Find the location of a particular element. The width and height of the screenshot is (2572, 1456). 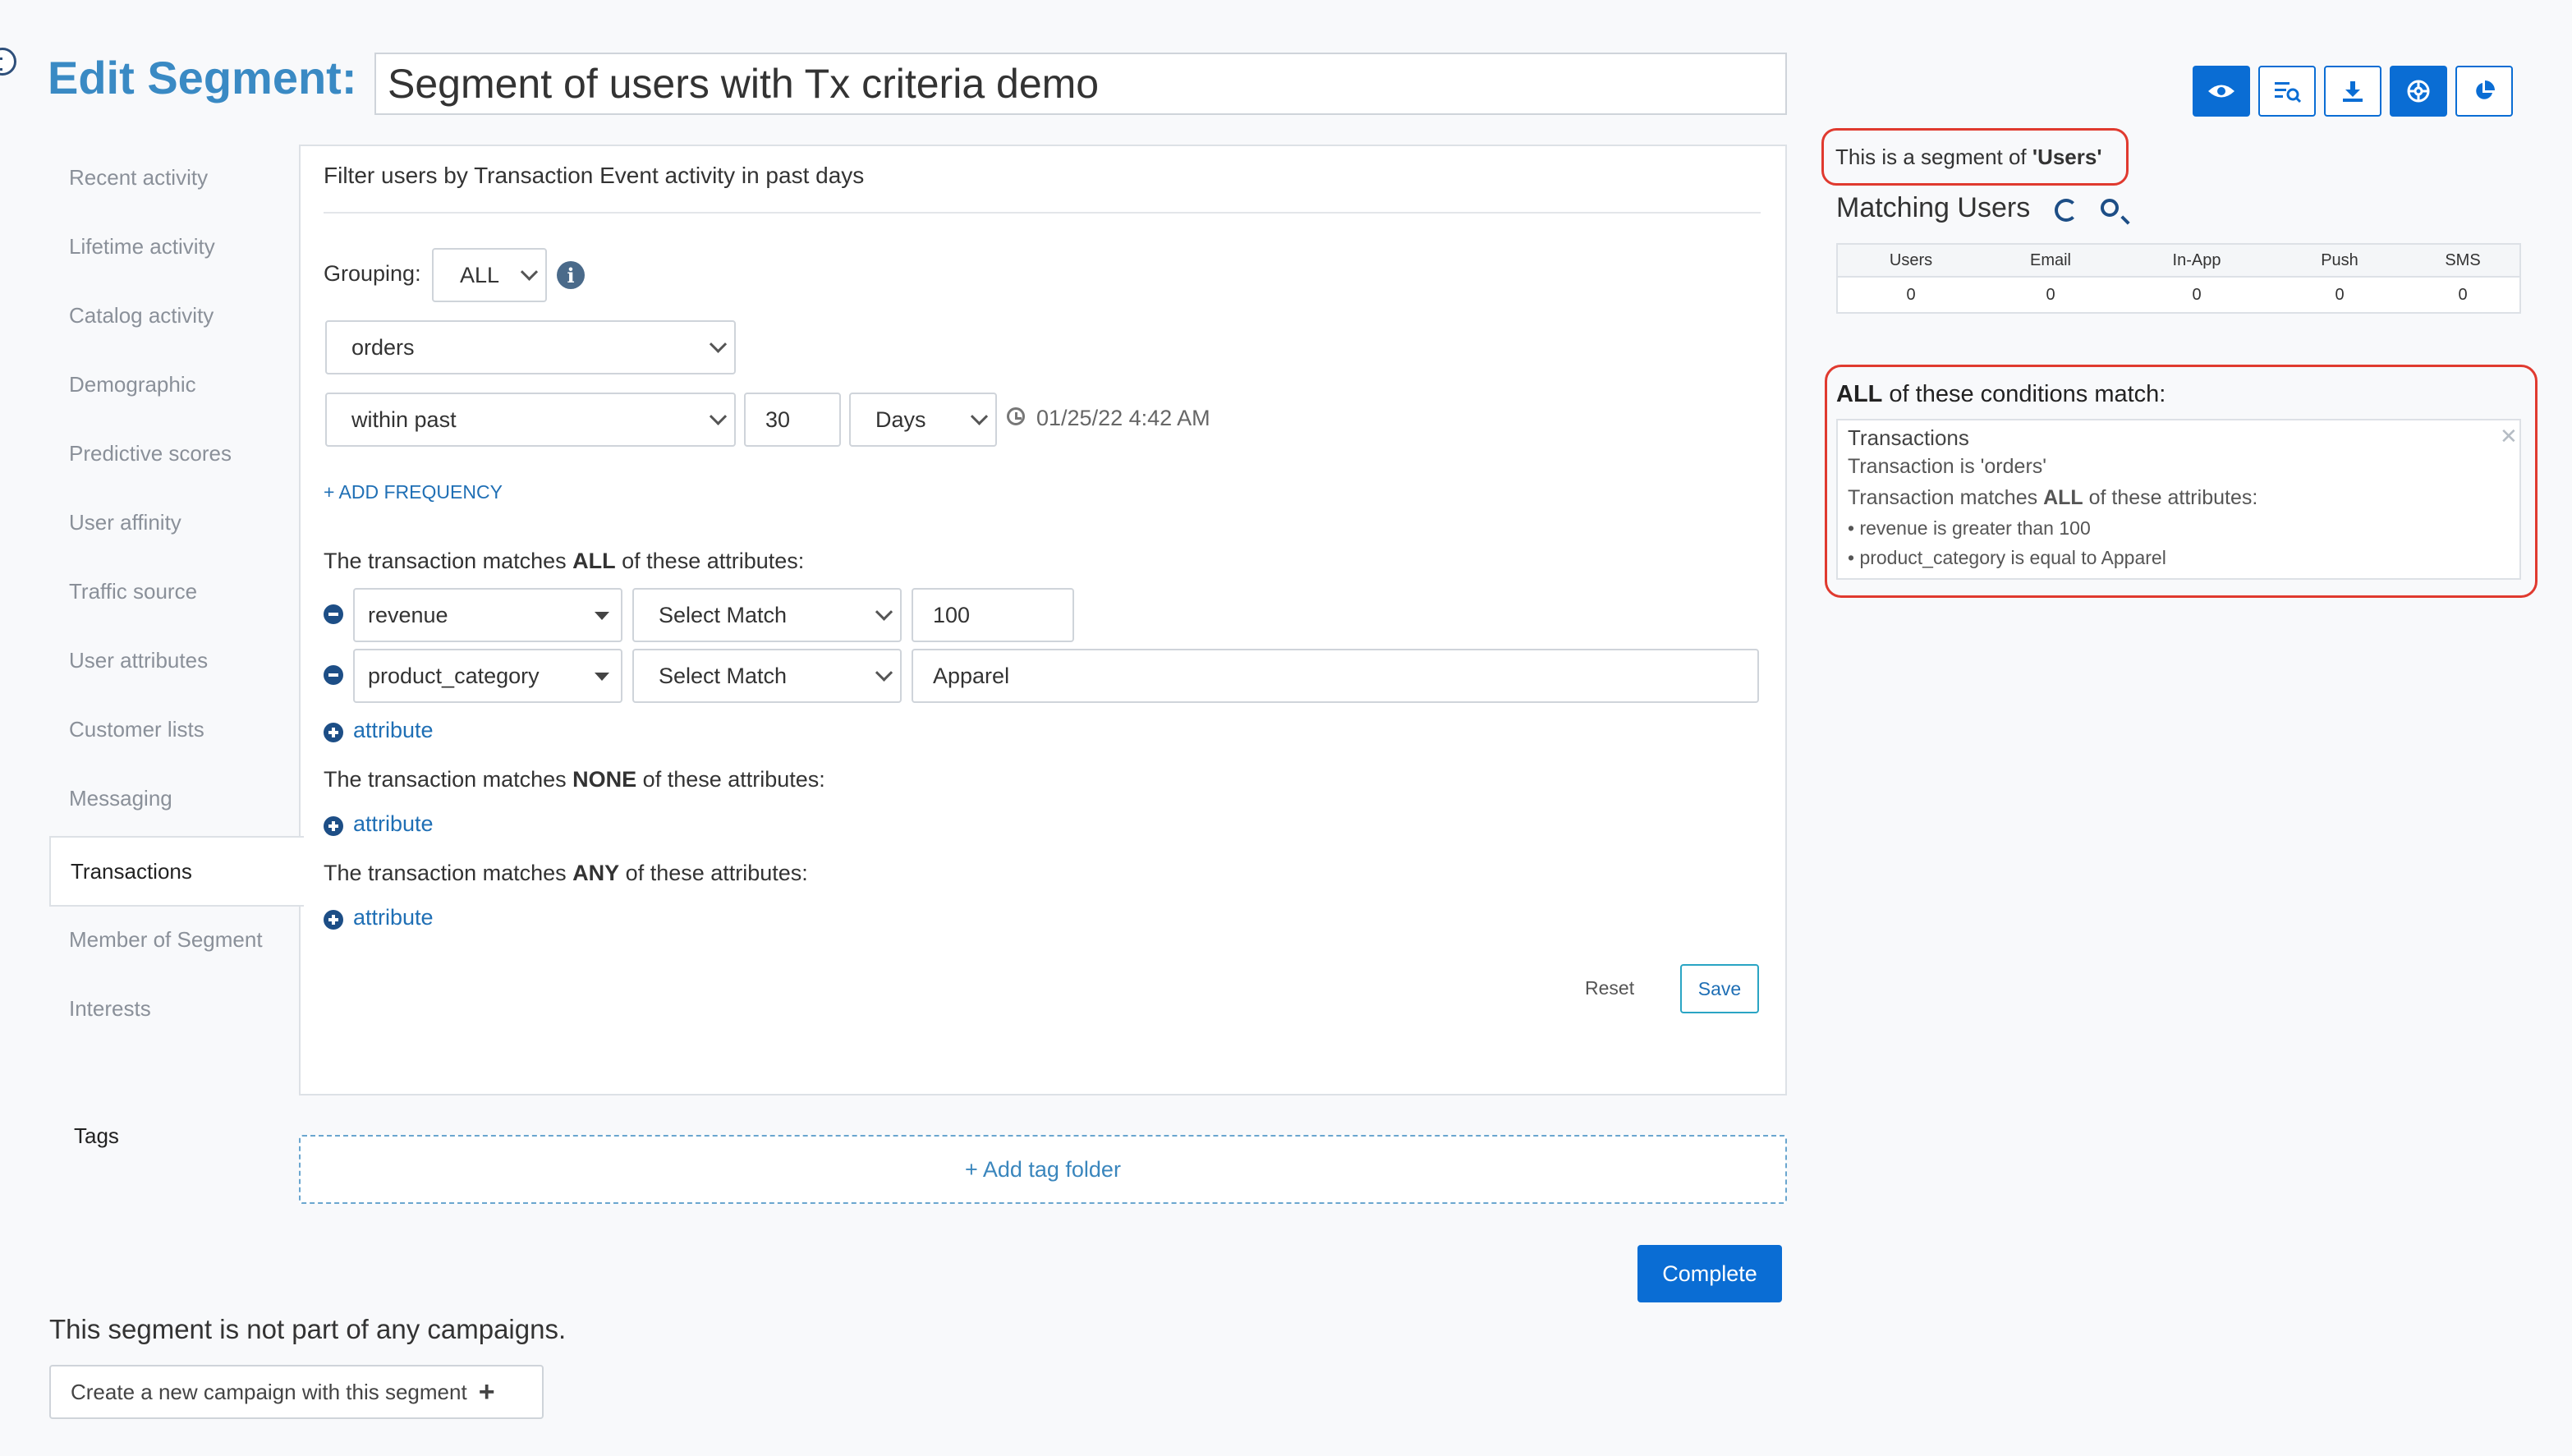

preview-button is located at coordinates (2221, 91).